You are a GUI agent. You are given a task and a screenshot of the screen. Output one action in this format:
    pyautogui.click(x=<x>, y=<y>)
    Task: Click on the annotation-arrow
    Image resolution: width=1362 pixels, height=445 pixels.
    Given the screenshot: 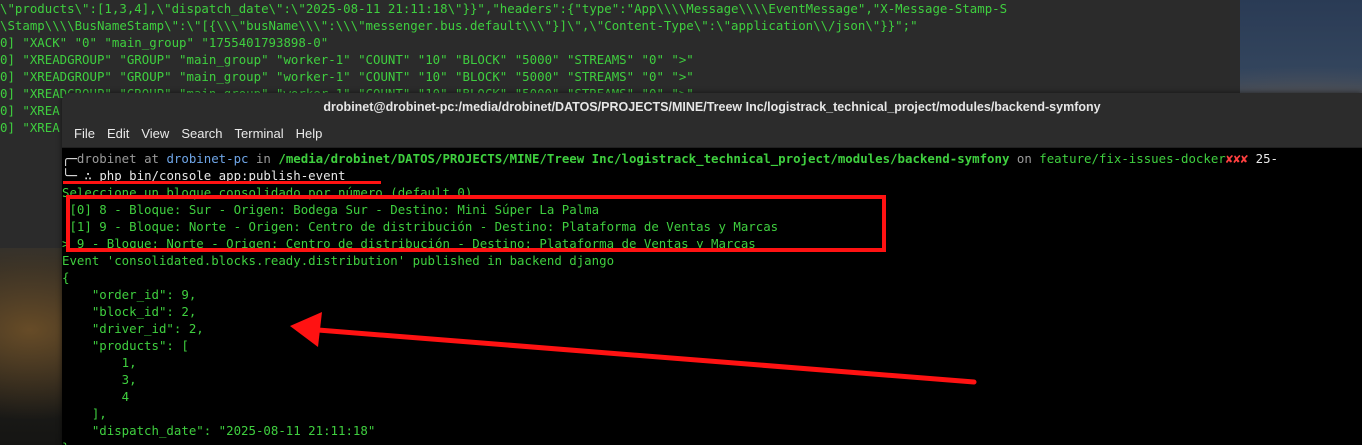 What is the action you would take?
    pyautogui.click(x=633, y=348)
    